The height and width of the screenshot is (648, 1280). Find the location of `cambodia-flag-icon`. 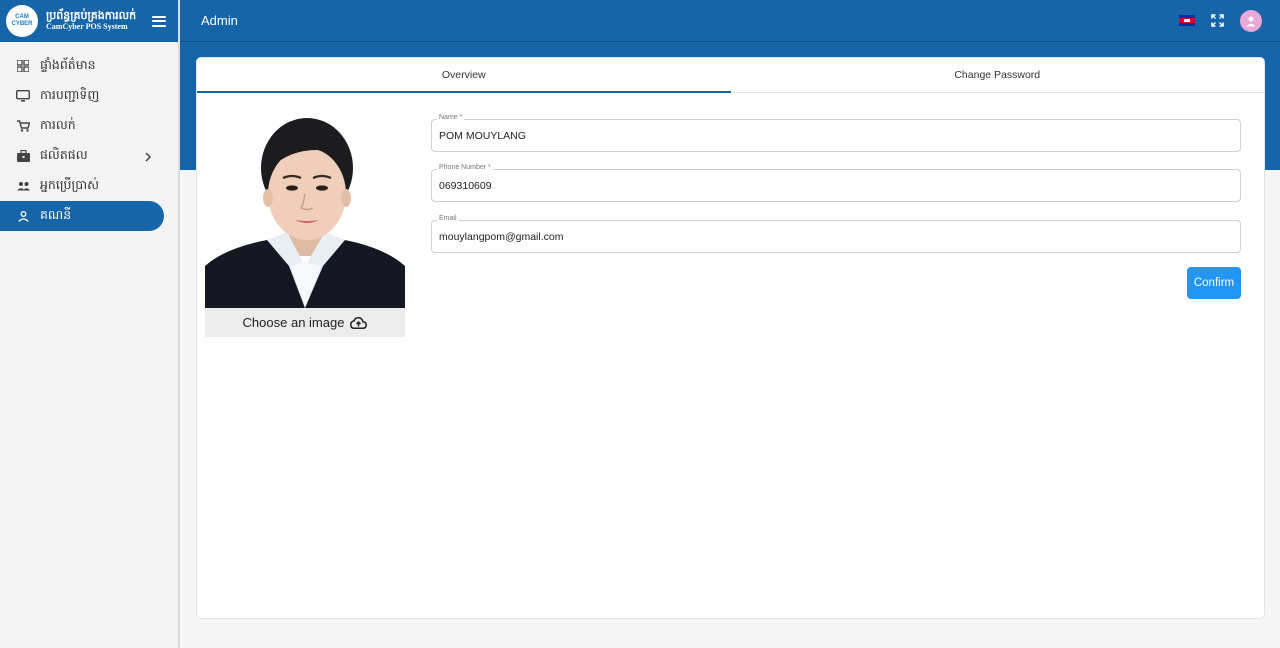

cambodia-flag-icon is located at coordinates (1187, 20).